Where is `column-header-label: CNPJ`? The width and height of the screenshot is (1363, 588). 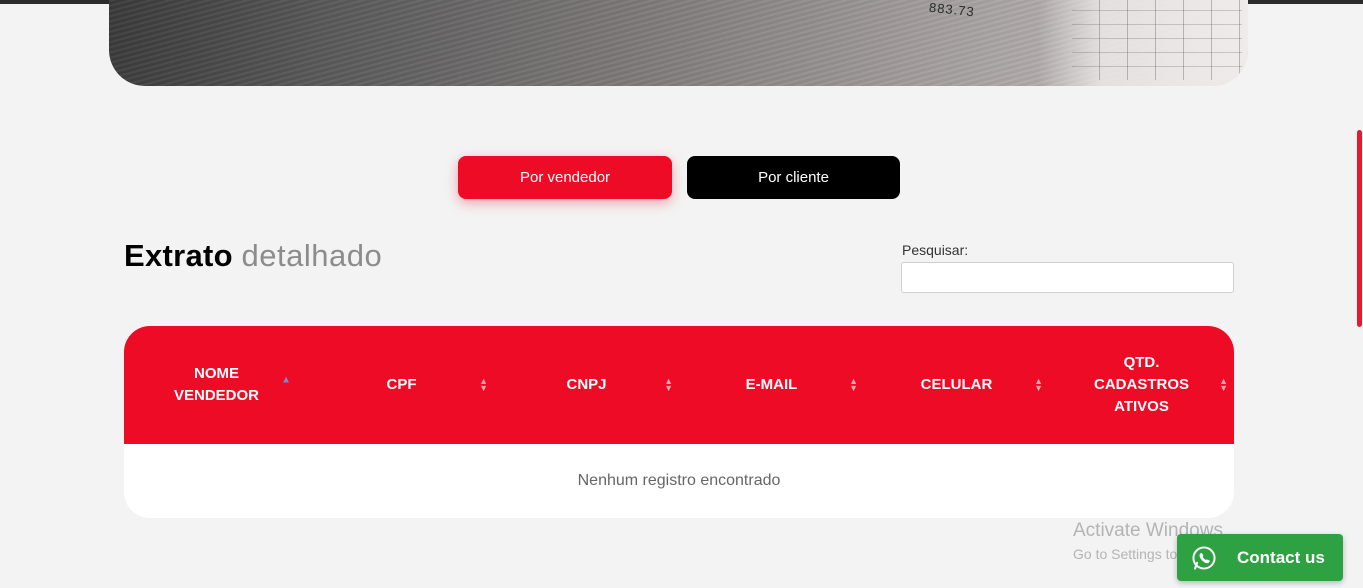 column-header-label: CNPJ is located at coordinates (586, 384).